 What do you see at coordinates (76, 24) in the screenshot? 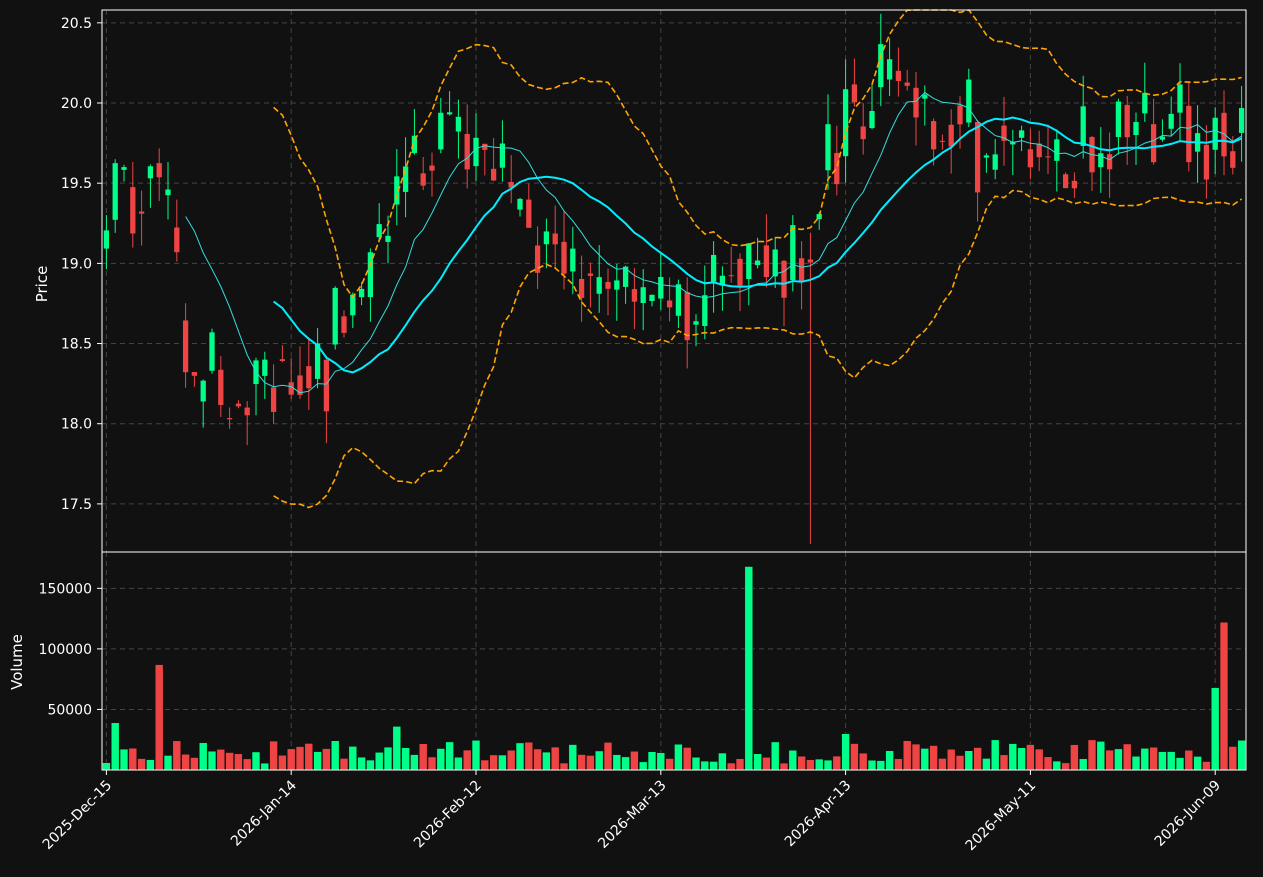
I see `price-tick-label: 20.5` at bounding box center [76, 24].